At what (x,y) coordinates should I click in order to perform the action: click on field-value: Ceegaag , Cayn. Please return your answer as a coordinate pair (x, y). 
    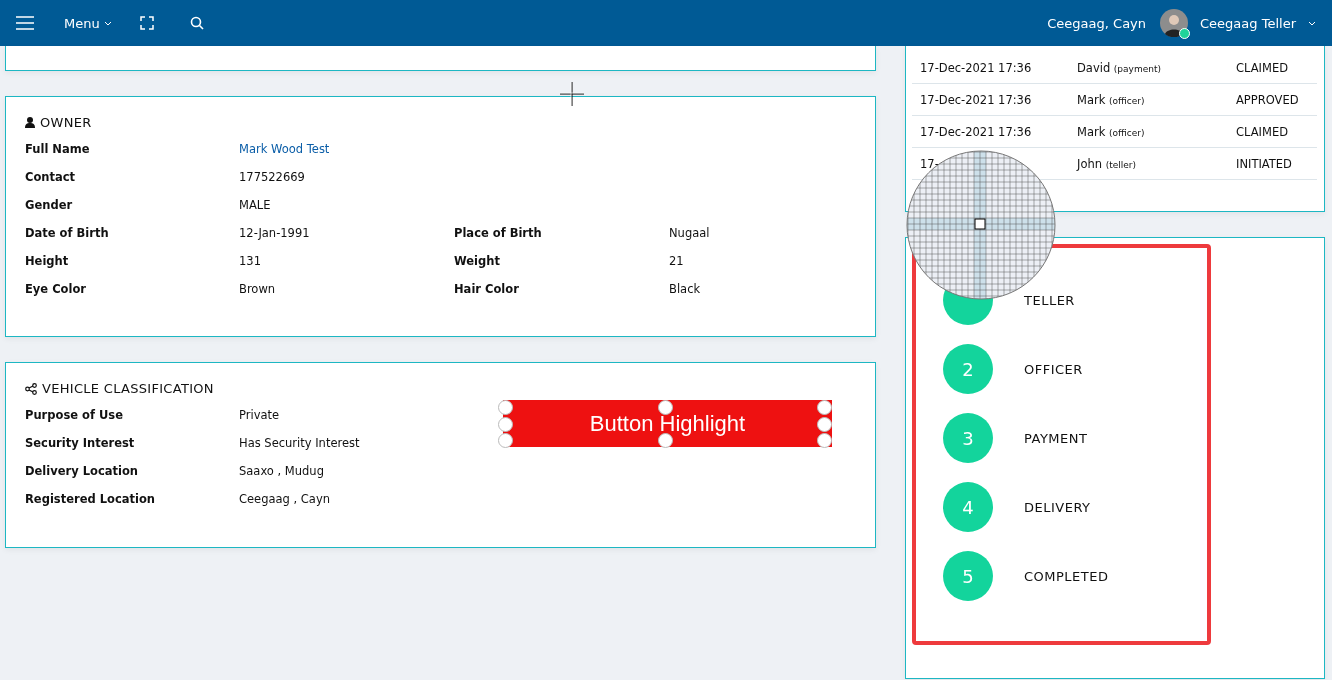
    Looking at the image, I should click on (284, 499).